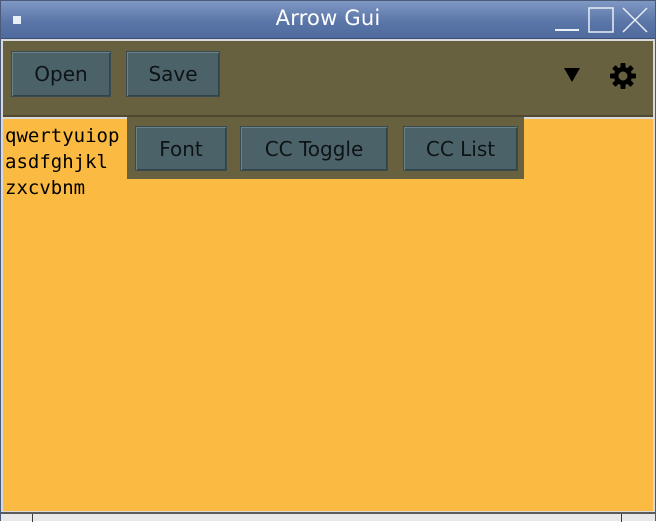 The height and width of the screenshot is (522, 656). I want to click on save-button: Save, so click(173, 74).